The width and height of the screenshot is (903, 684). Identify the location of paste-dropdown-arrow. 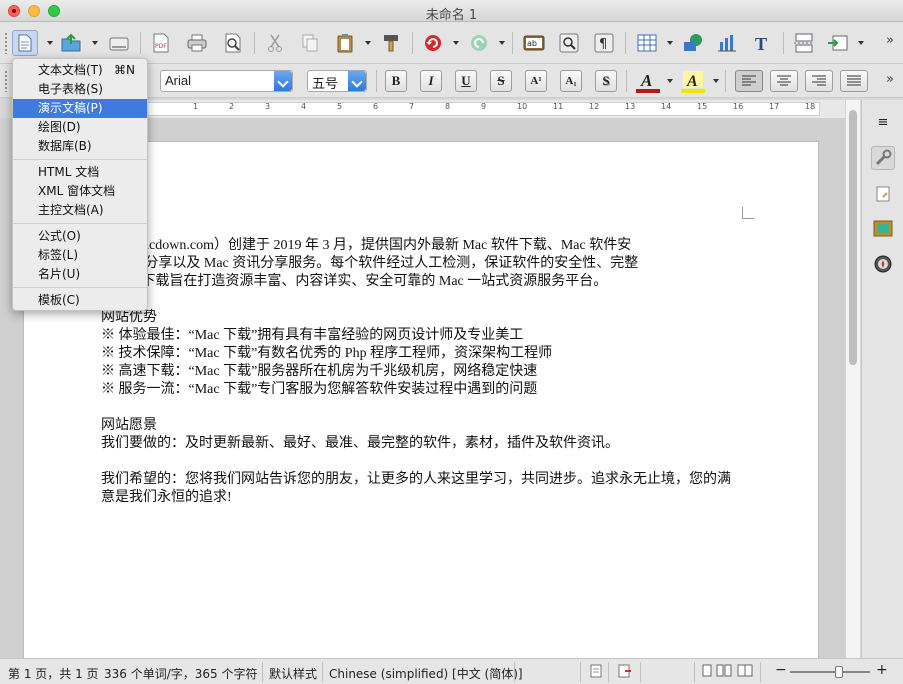
(368, 43).